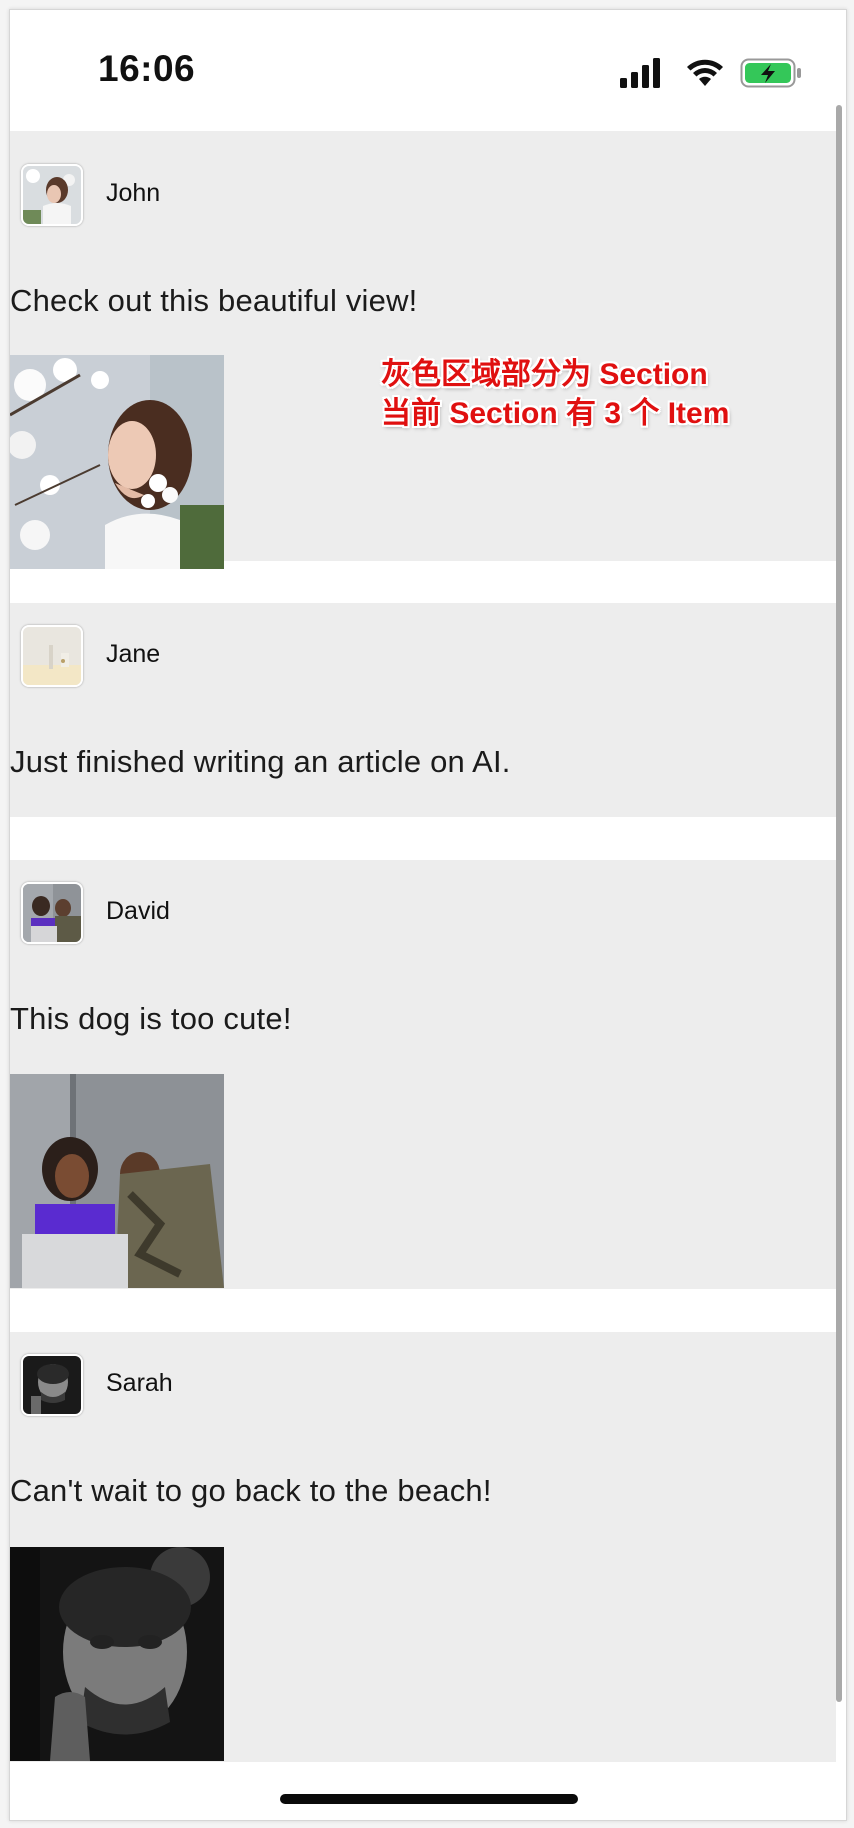 The image size is (854, 1828). I want to click on man-black-and-white-photo, so click(117, 1654).